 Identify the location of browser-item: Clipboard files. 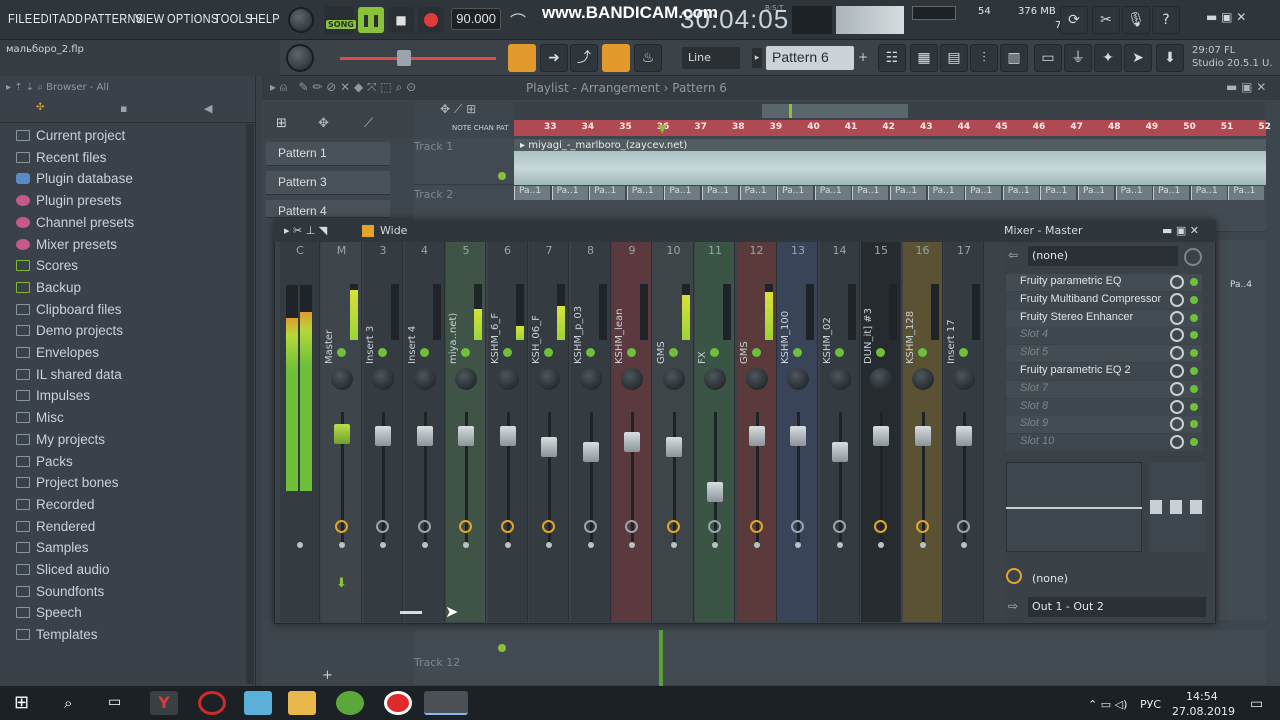
(69, 309).